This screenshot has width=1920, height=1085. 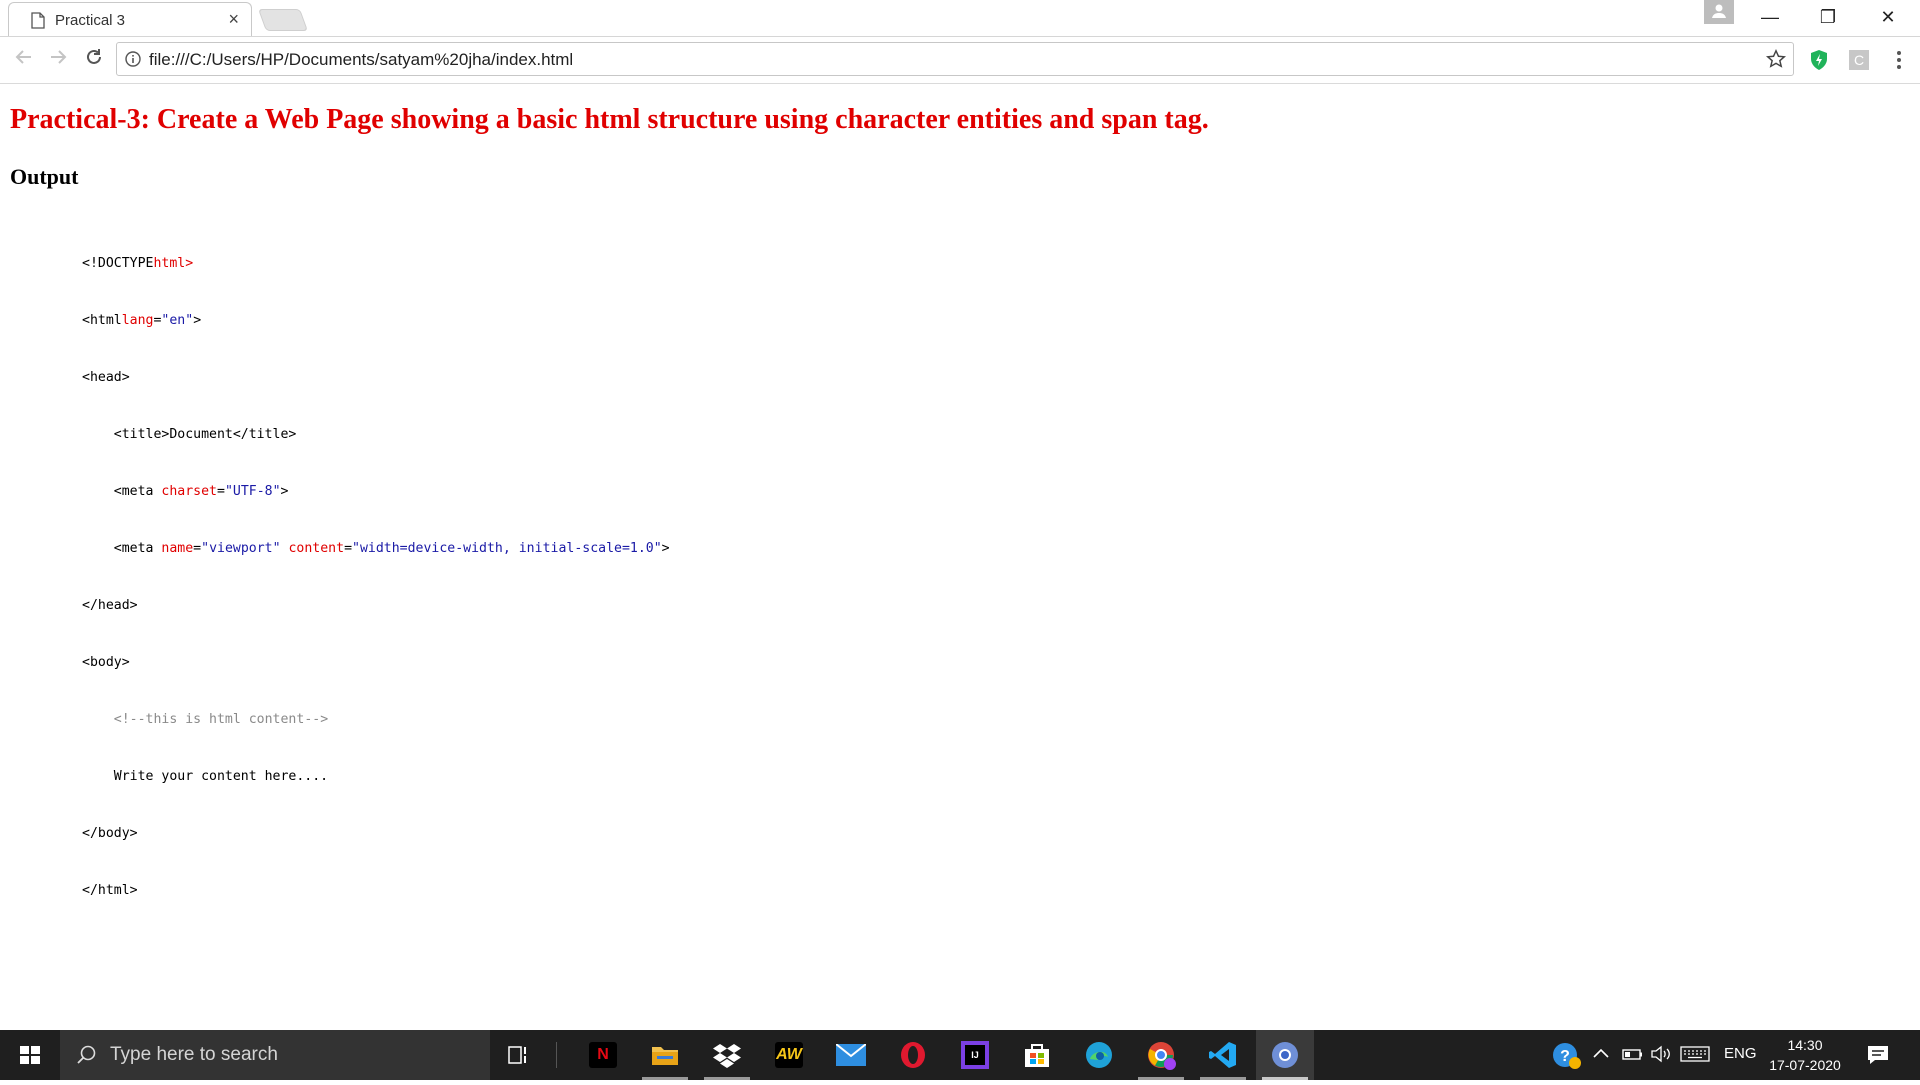 I want to click on code-line: <title>Document</title>, so click(x=189, y=434).